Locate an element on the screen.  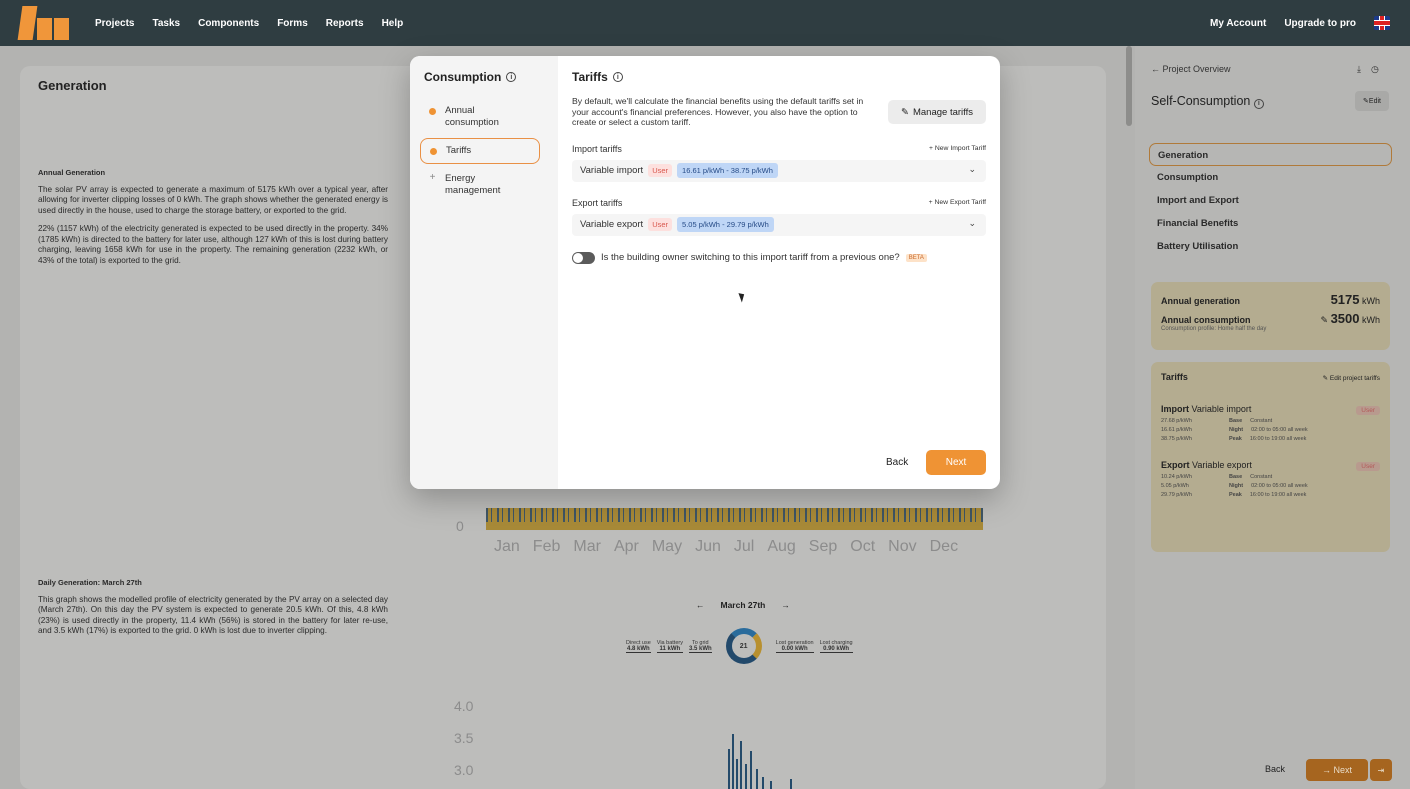
step-active-icon is located at coordinates (433, 151).